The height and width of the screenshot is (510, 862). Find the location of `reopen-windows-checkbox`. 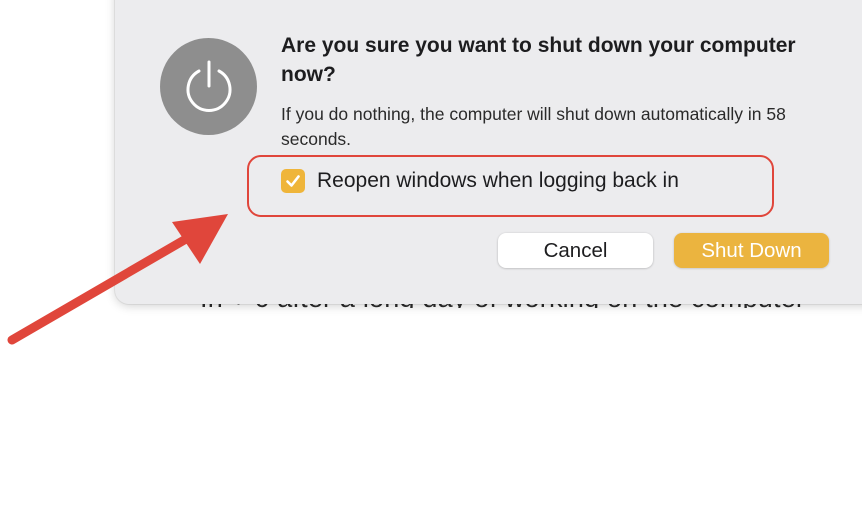

reopen-windows-checkbox is located at coordinates (293, 181).